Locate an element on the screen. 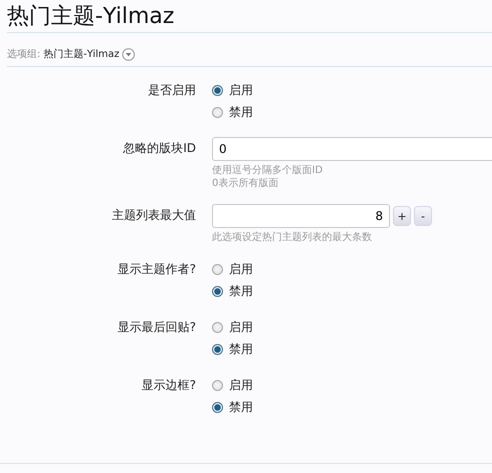  field-label: 忽略的版块ID is located at coordinates (159, 148).